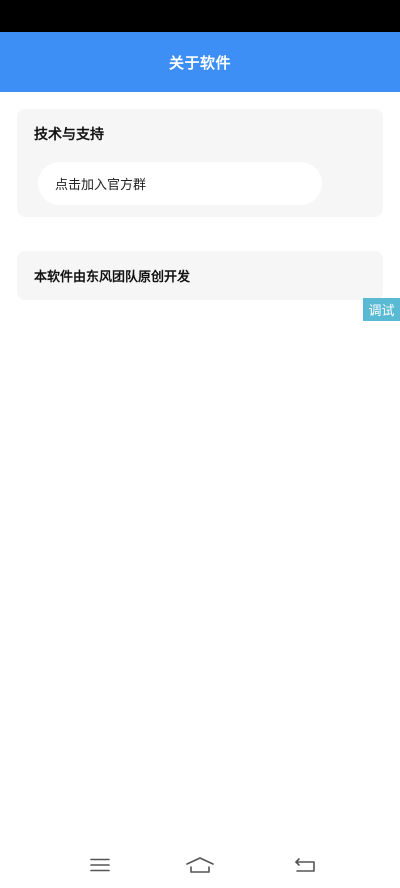 This screenshot has height=888, width=400. I want to click on status-bar, so click(200, 16).